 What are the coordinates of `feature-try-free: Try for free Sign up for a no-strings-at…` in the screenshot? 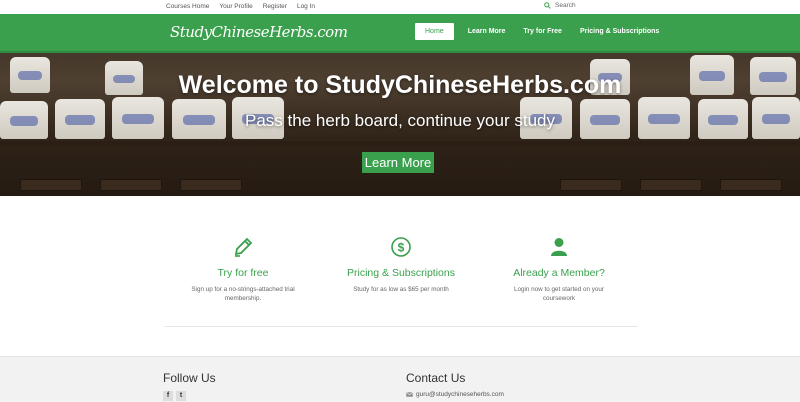 It's located at (243, 269).